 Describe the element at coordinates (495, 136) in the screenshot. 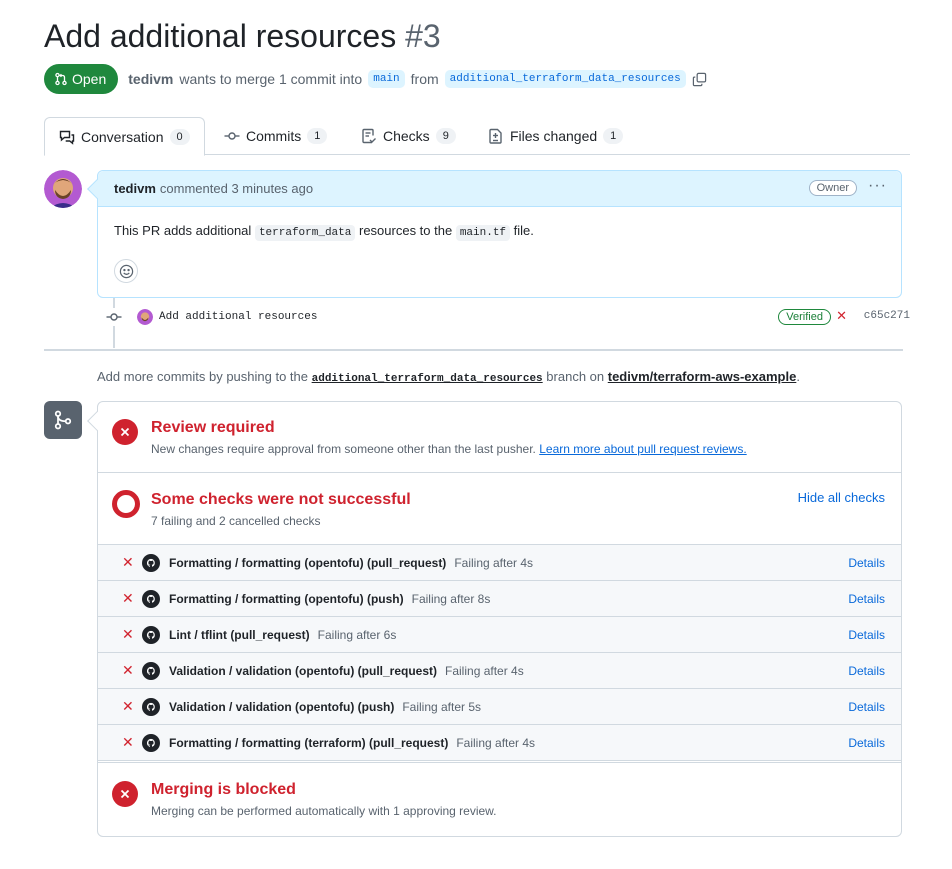

I see `file-diff-icon` at that location.